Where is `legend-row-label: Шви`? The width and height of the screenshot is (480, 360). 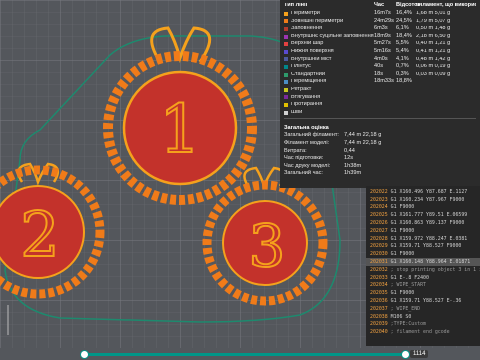
legend-row-label: Шви is located at coordinates (297, 112).